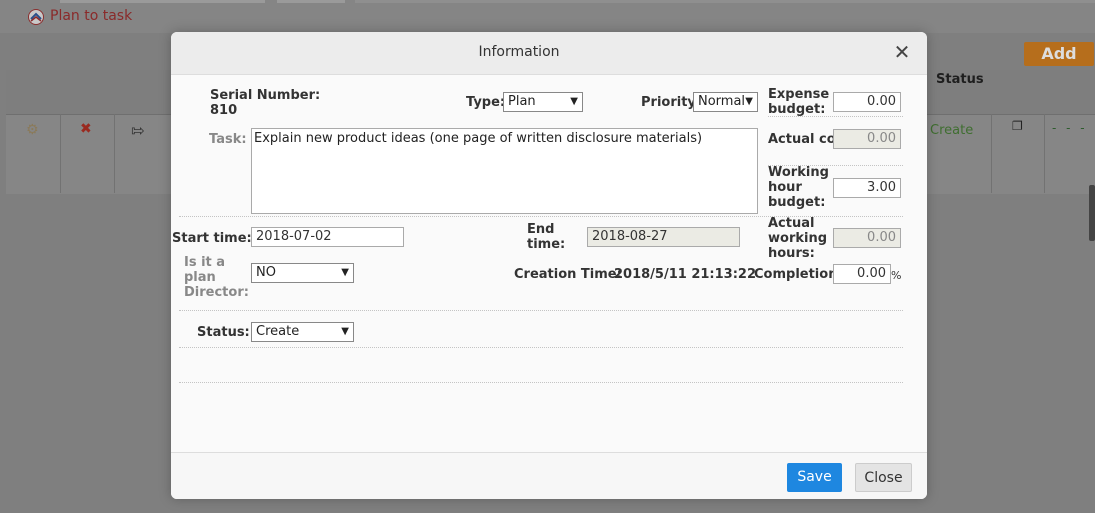  Describe the element at coordinates (265, 95) in the screenshot. I see `serial-number-label: Serial Number:` at that location.